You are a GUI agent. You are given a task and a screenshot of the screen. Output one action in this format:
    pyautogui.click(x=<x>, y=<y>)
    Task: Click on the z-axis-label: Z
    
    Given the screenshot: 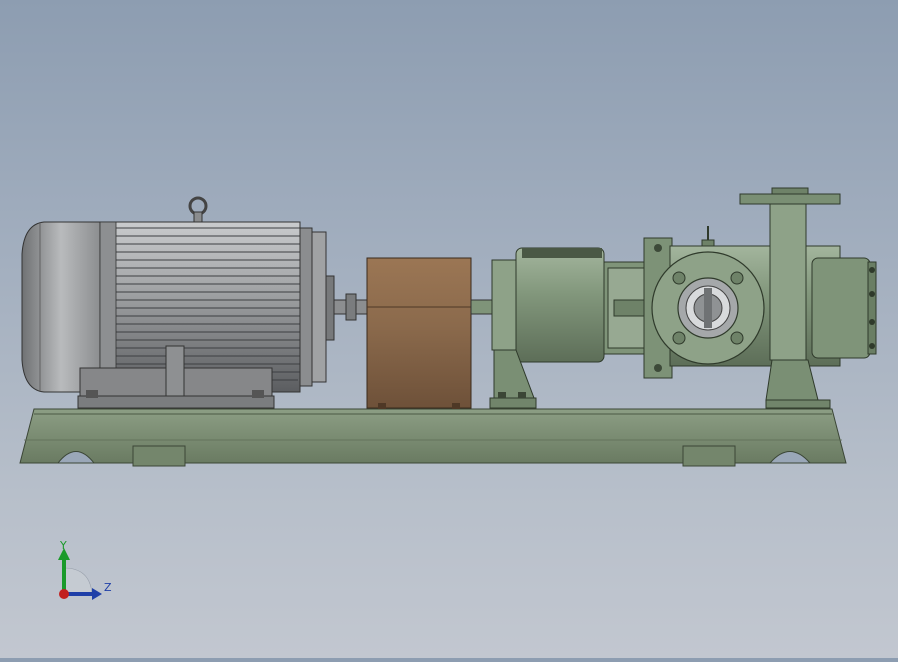 What is the action you would take?
    pyautogui.click(x=108, y=587)
    